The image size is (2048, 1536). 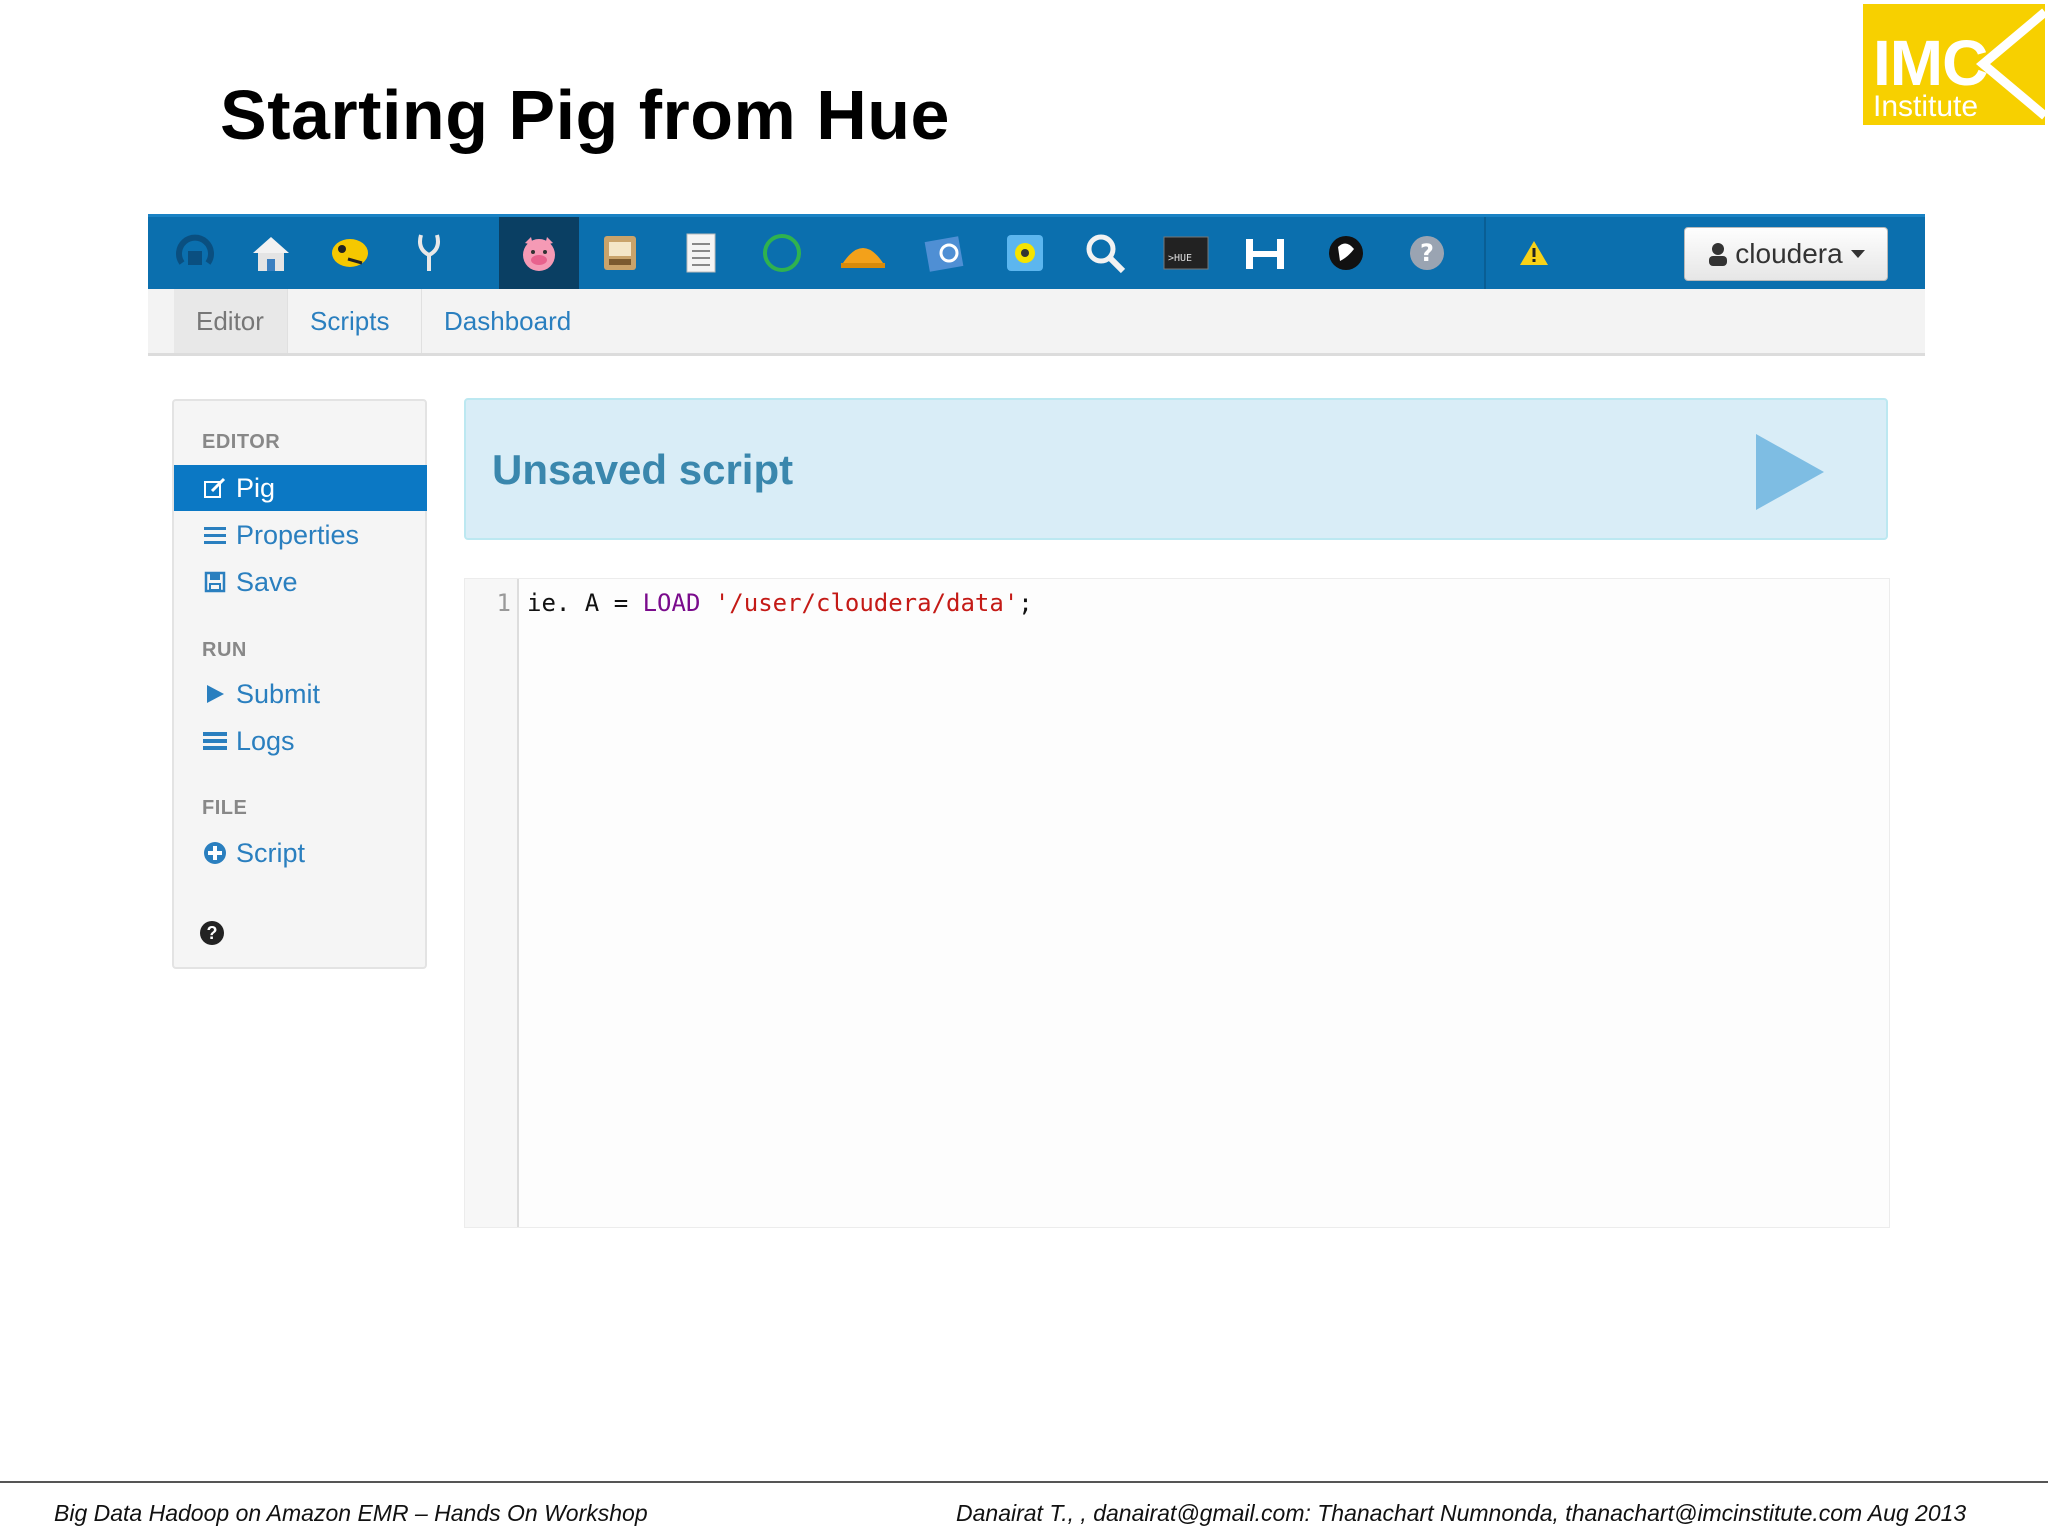 What do you see at coordinates (429, 253) in the screenshot?
I see `impala-icon` at bounding box center [429, 253].